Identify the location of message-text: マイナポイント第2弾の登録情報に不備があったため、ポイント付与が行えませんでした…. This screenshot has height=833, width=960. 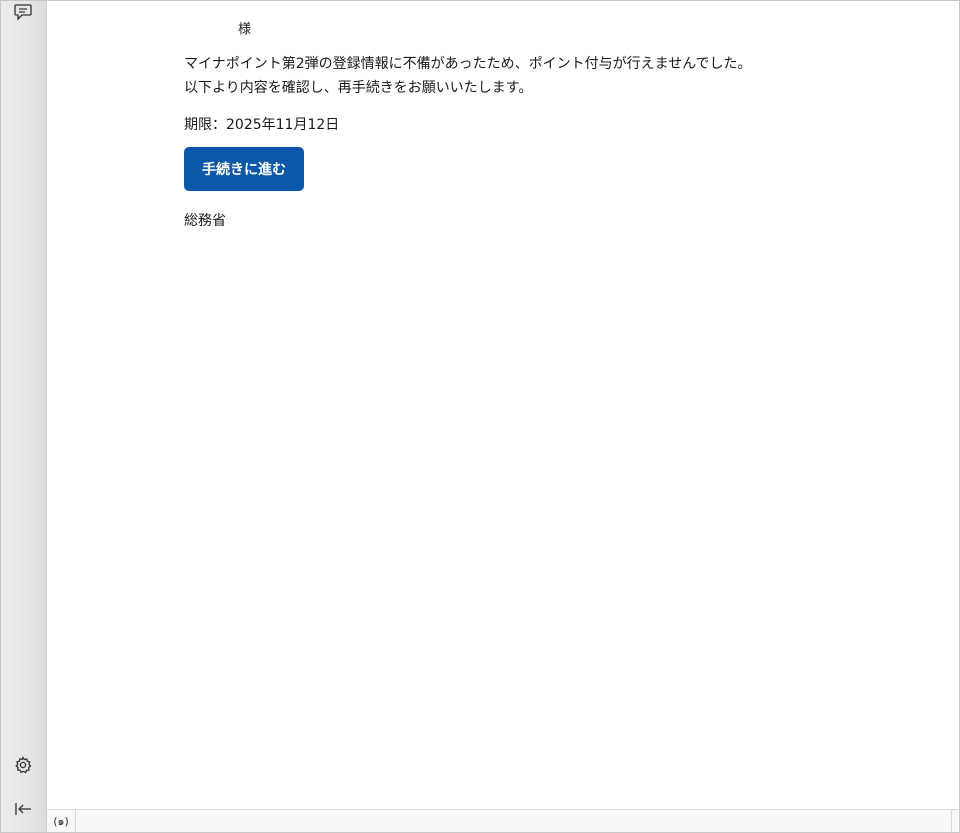
(468, 76).